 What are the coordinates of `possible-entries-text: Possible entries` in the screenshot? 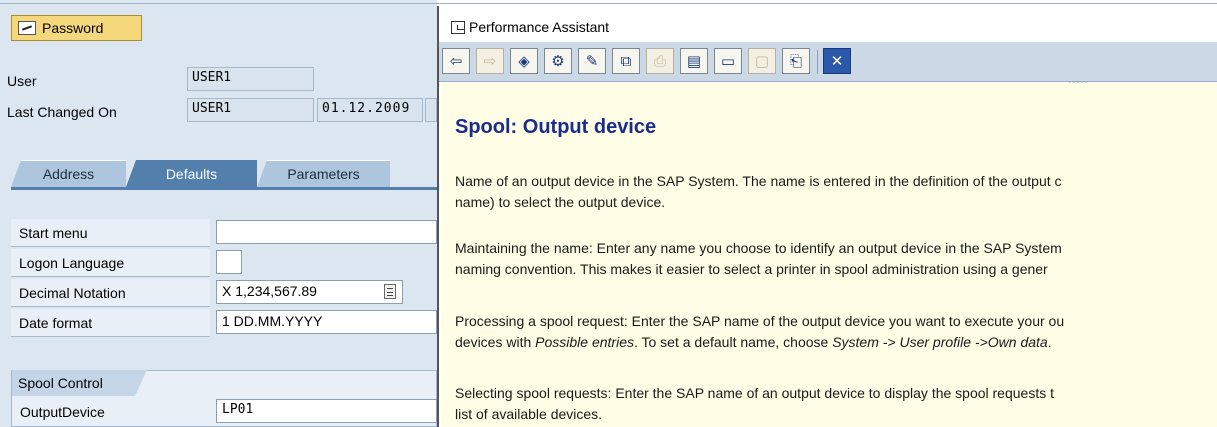 It's located at (584, 342).